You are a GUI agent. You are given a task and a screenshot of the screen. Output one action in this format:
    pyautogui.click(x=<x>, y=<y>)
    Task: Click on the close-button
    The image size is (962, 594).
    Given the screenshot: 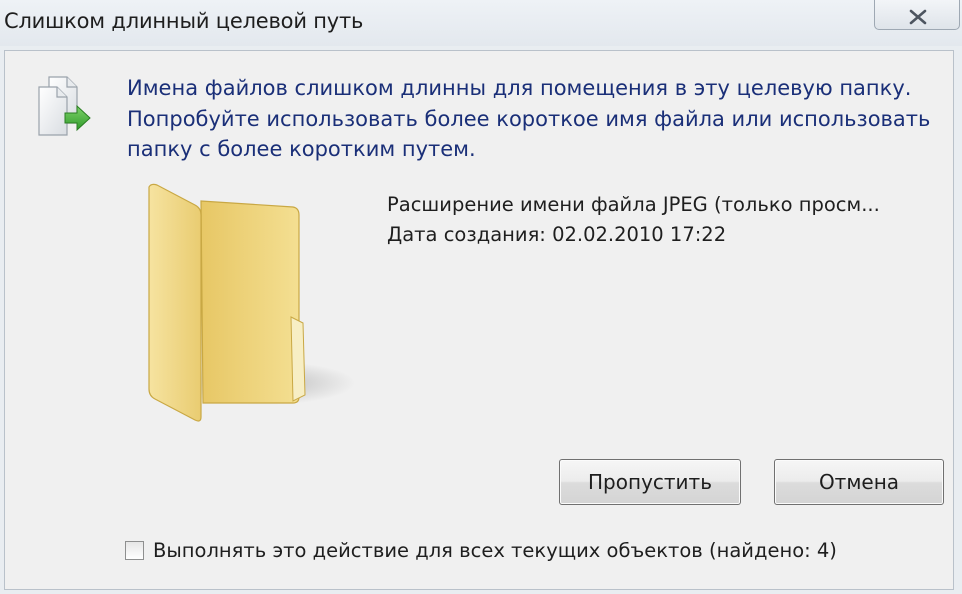 What is the action you would take?
    pyautogui.click(x=917, y=15)
    